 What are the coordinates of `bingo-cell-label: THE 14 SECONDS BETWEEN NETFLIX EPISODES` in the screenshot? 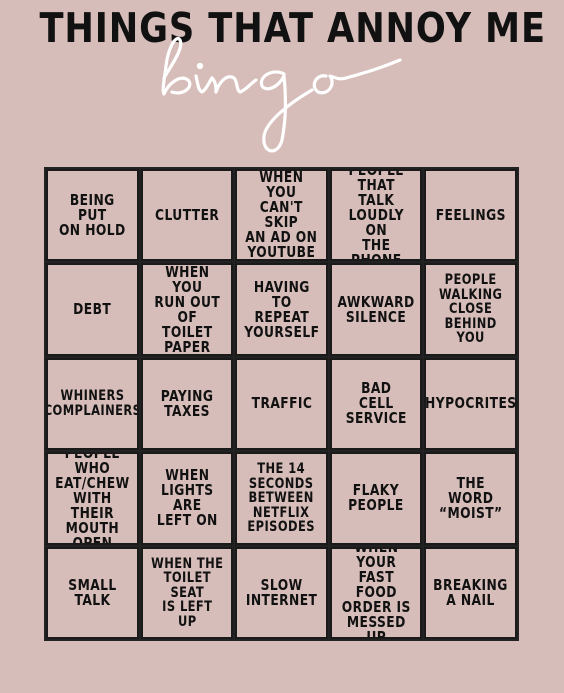 It's located at (281, 498).